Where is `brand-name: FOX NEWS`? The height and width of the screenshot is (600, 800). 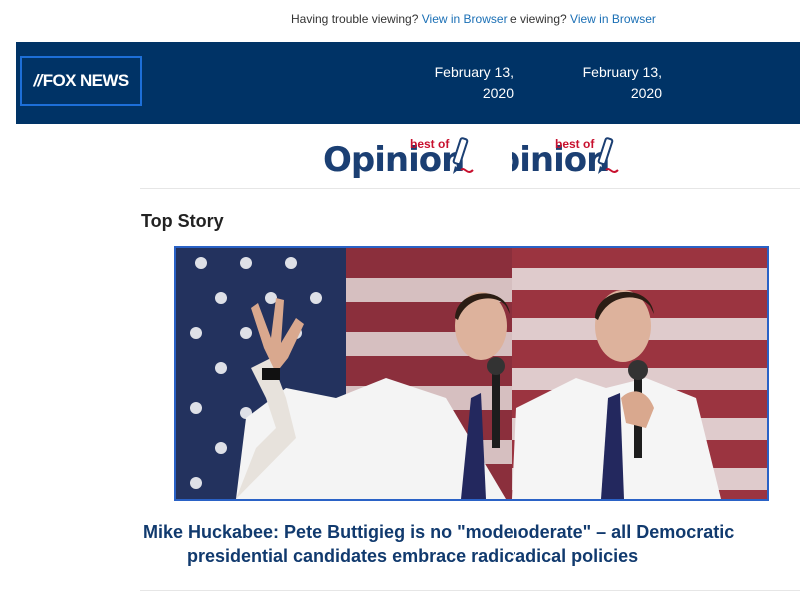
brand-name: FOX NEWS is located at coordinates (85, 80).